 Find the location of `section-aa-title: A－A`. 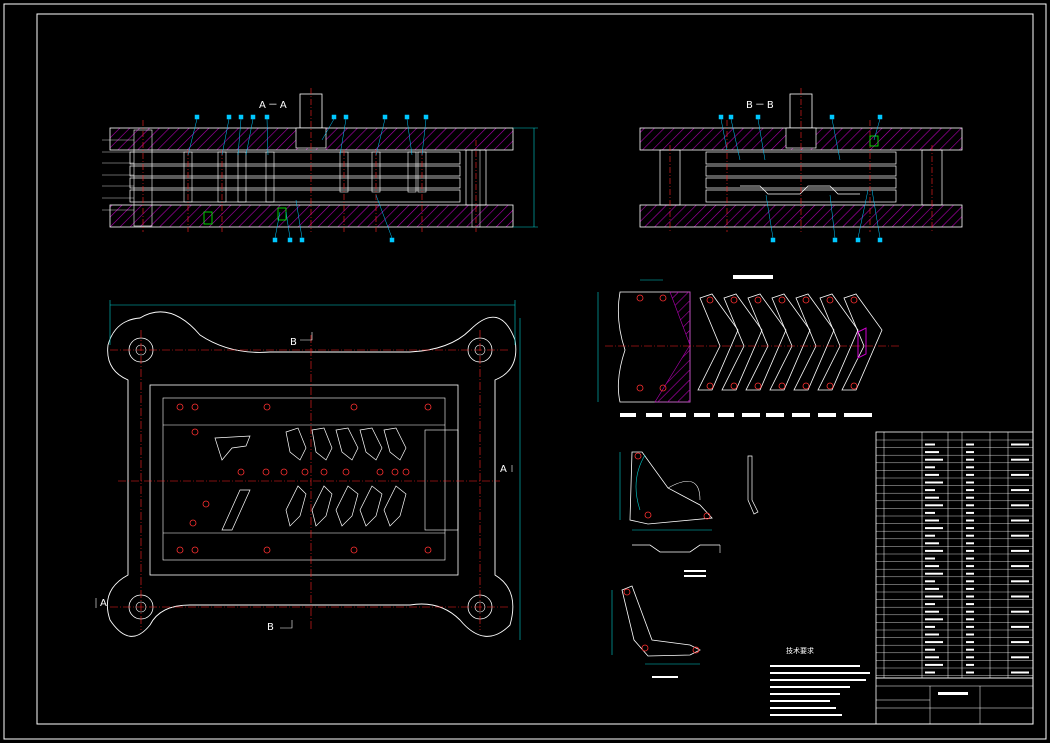

section-aa-title: A－A is located at coordinates (274, 105).